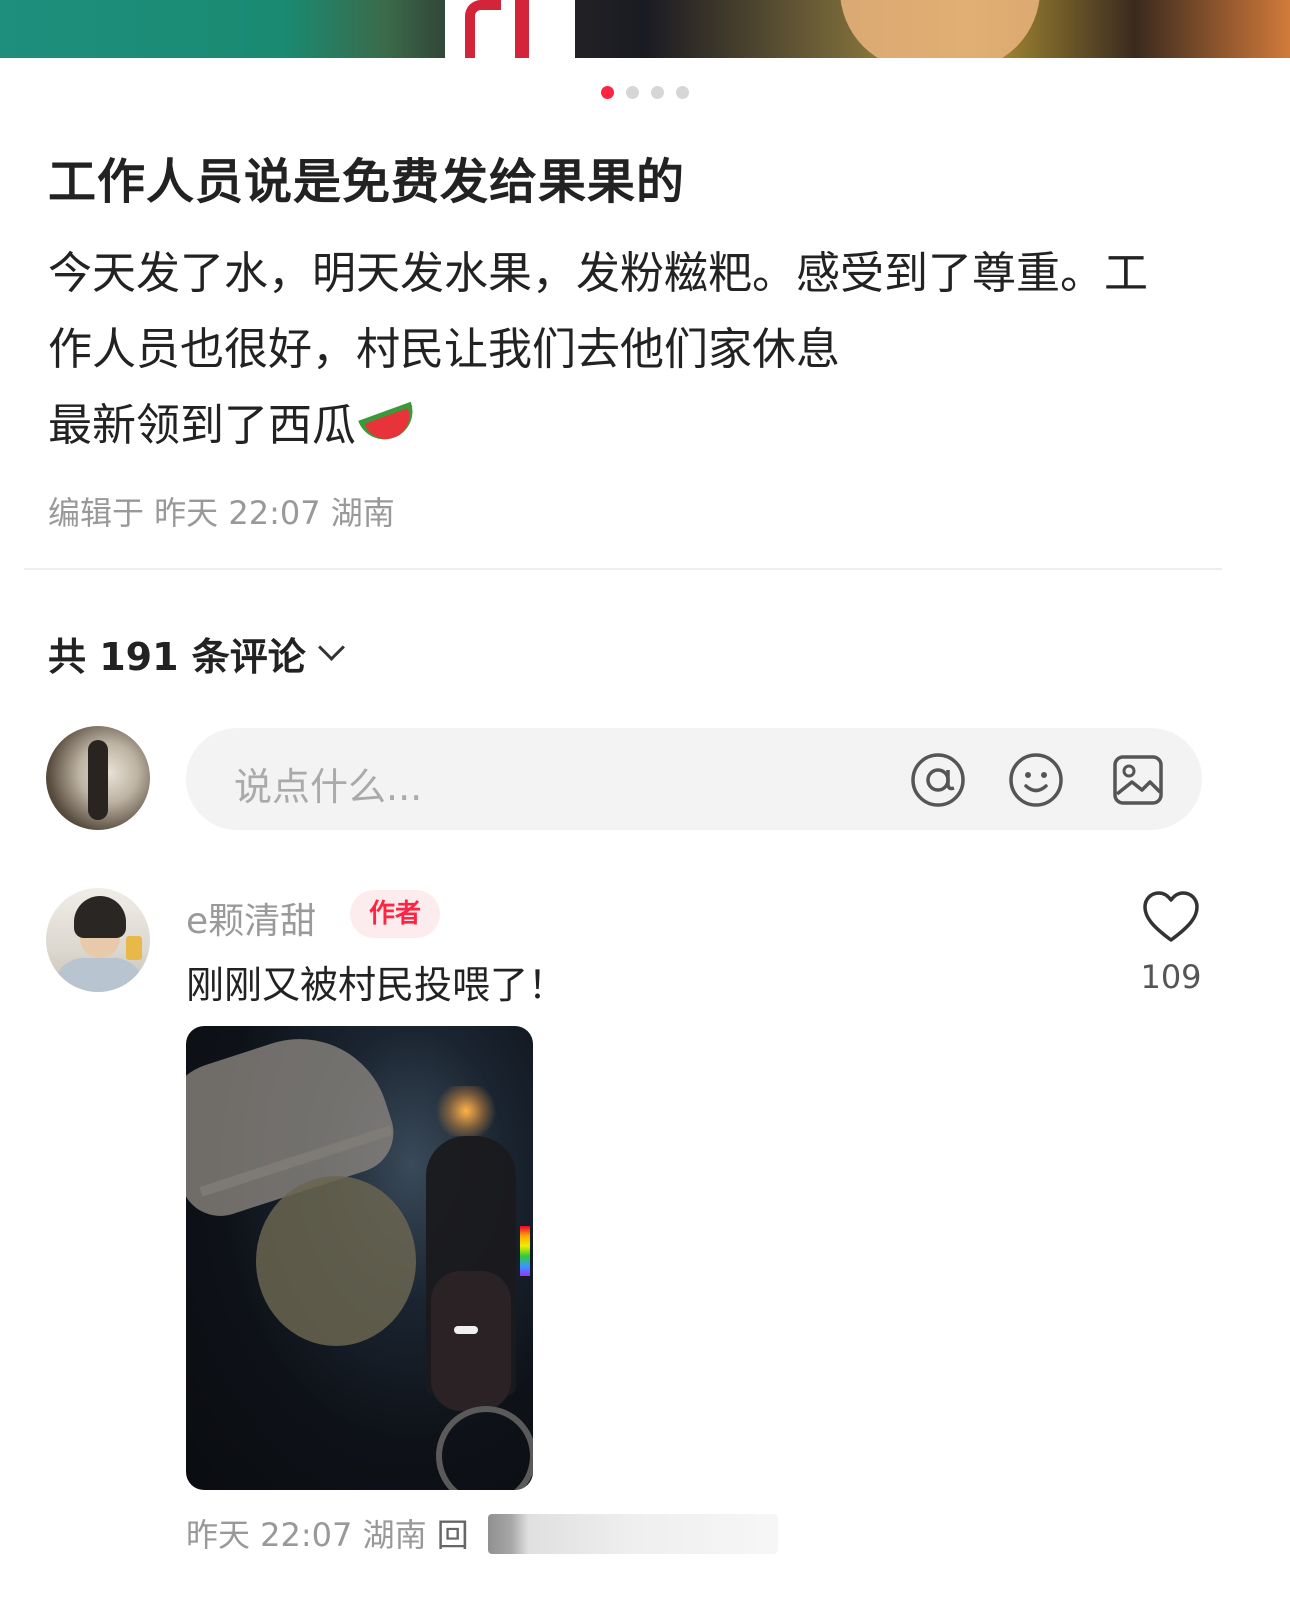  I want to click on divider, so click(623, 569).